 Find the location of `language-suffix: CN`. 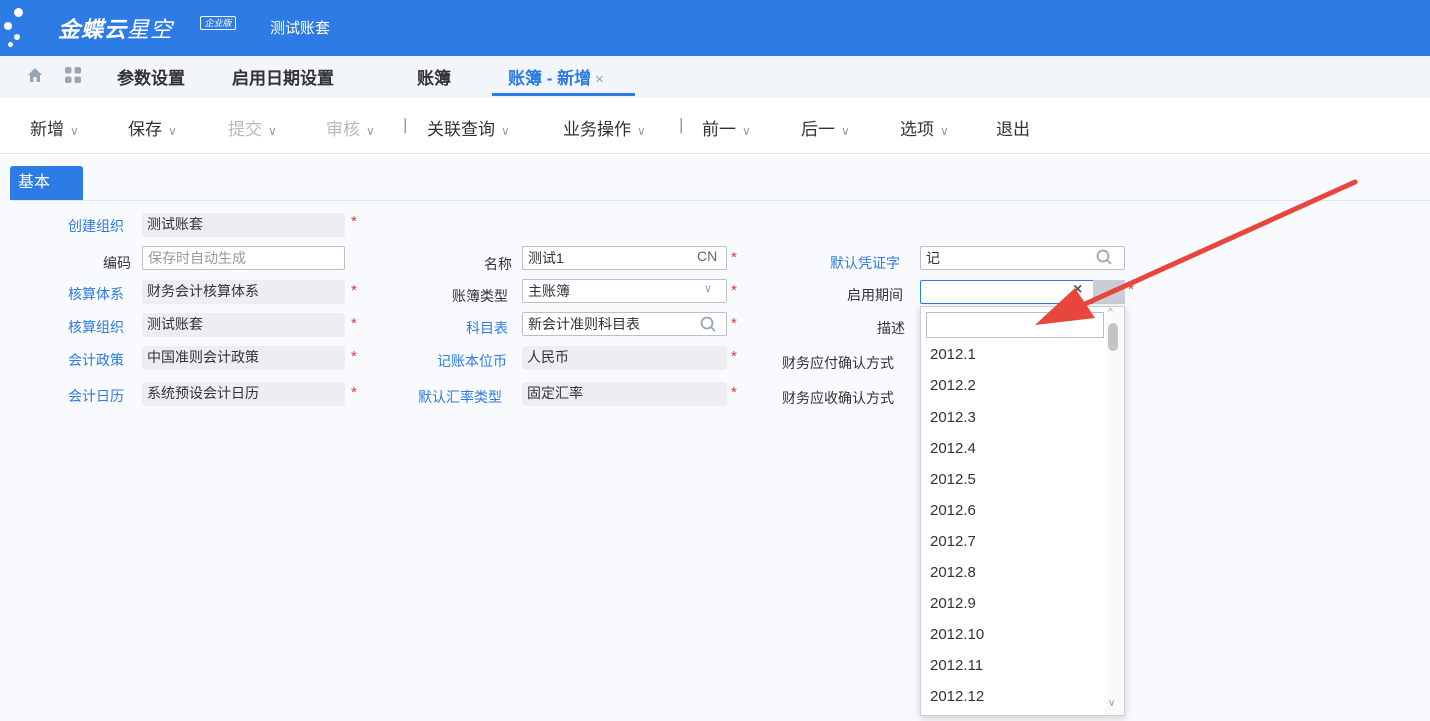

language-suffix: CN is located at coordinates (707, 256).